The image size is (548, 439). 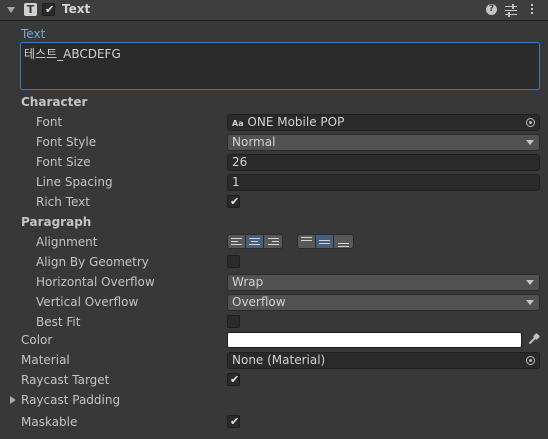 I want to click on foldout-arrow-icon, so click(x=11, y=10).